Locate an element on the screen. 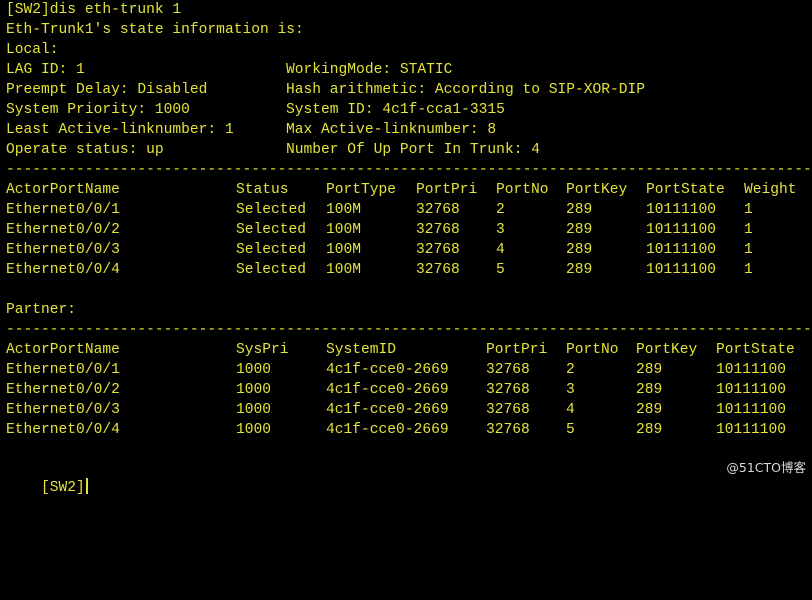 The height and width of the screenshot is (600, 812). prompt: [SW2] is located at coordinates (63, 488).